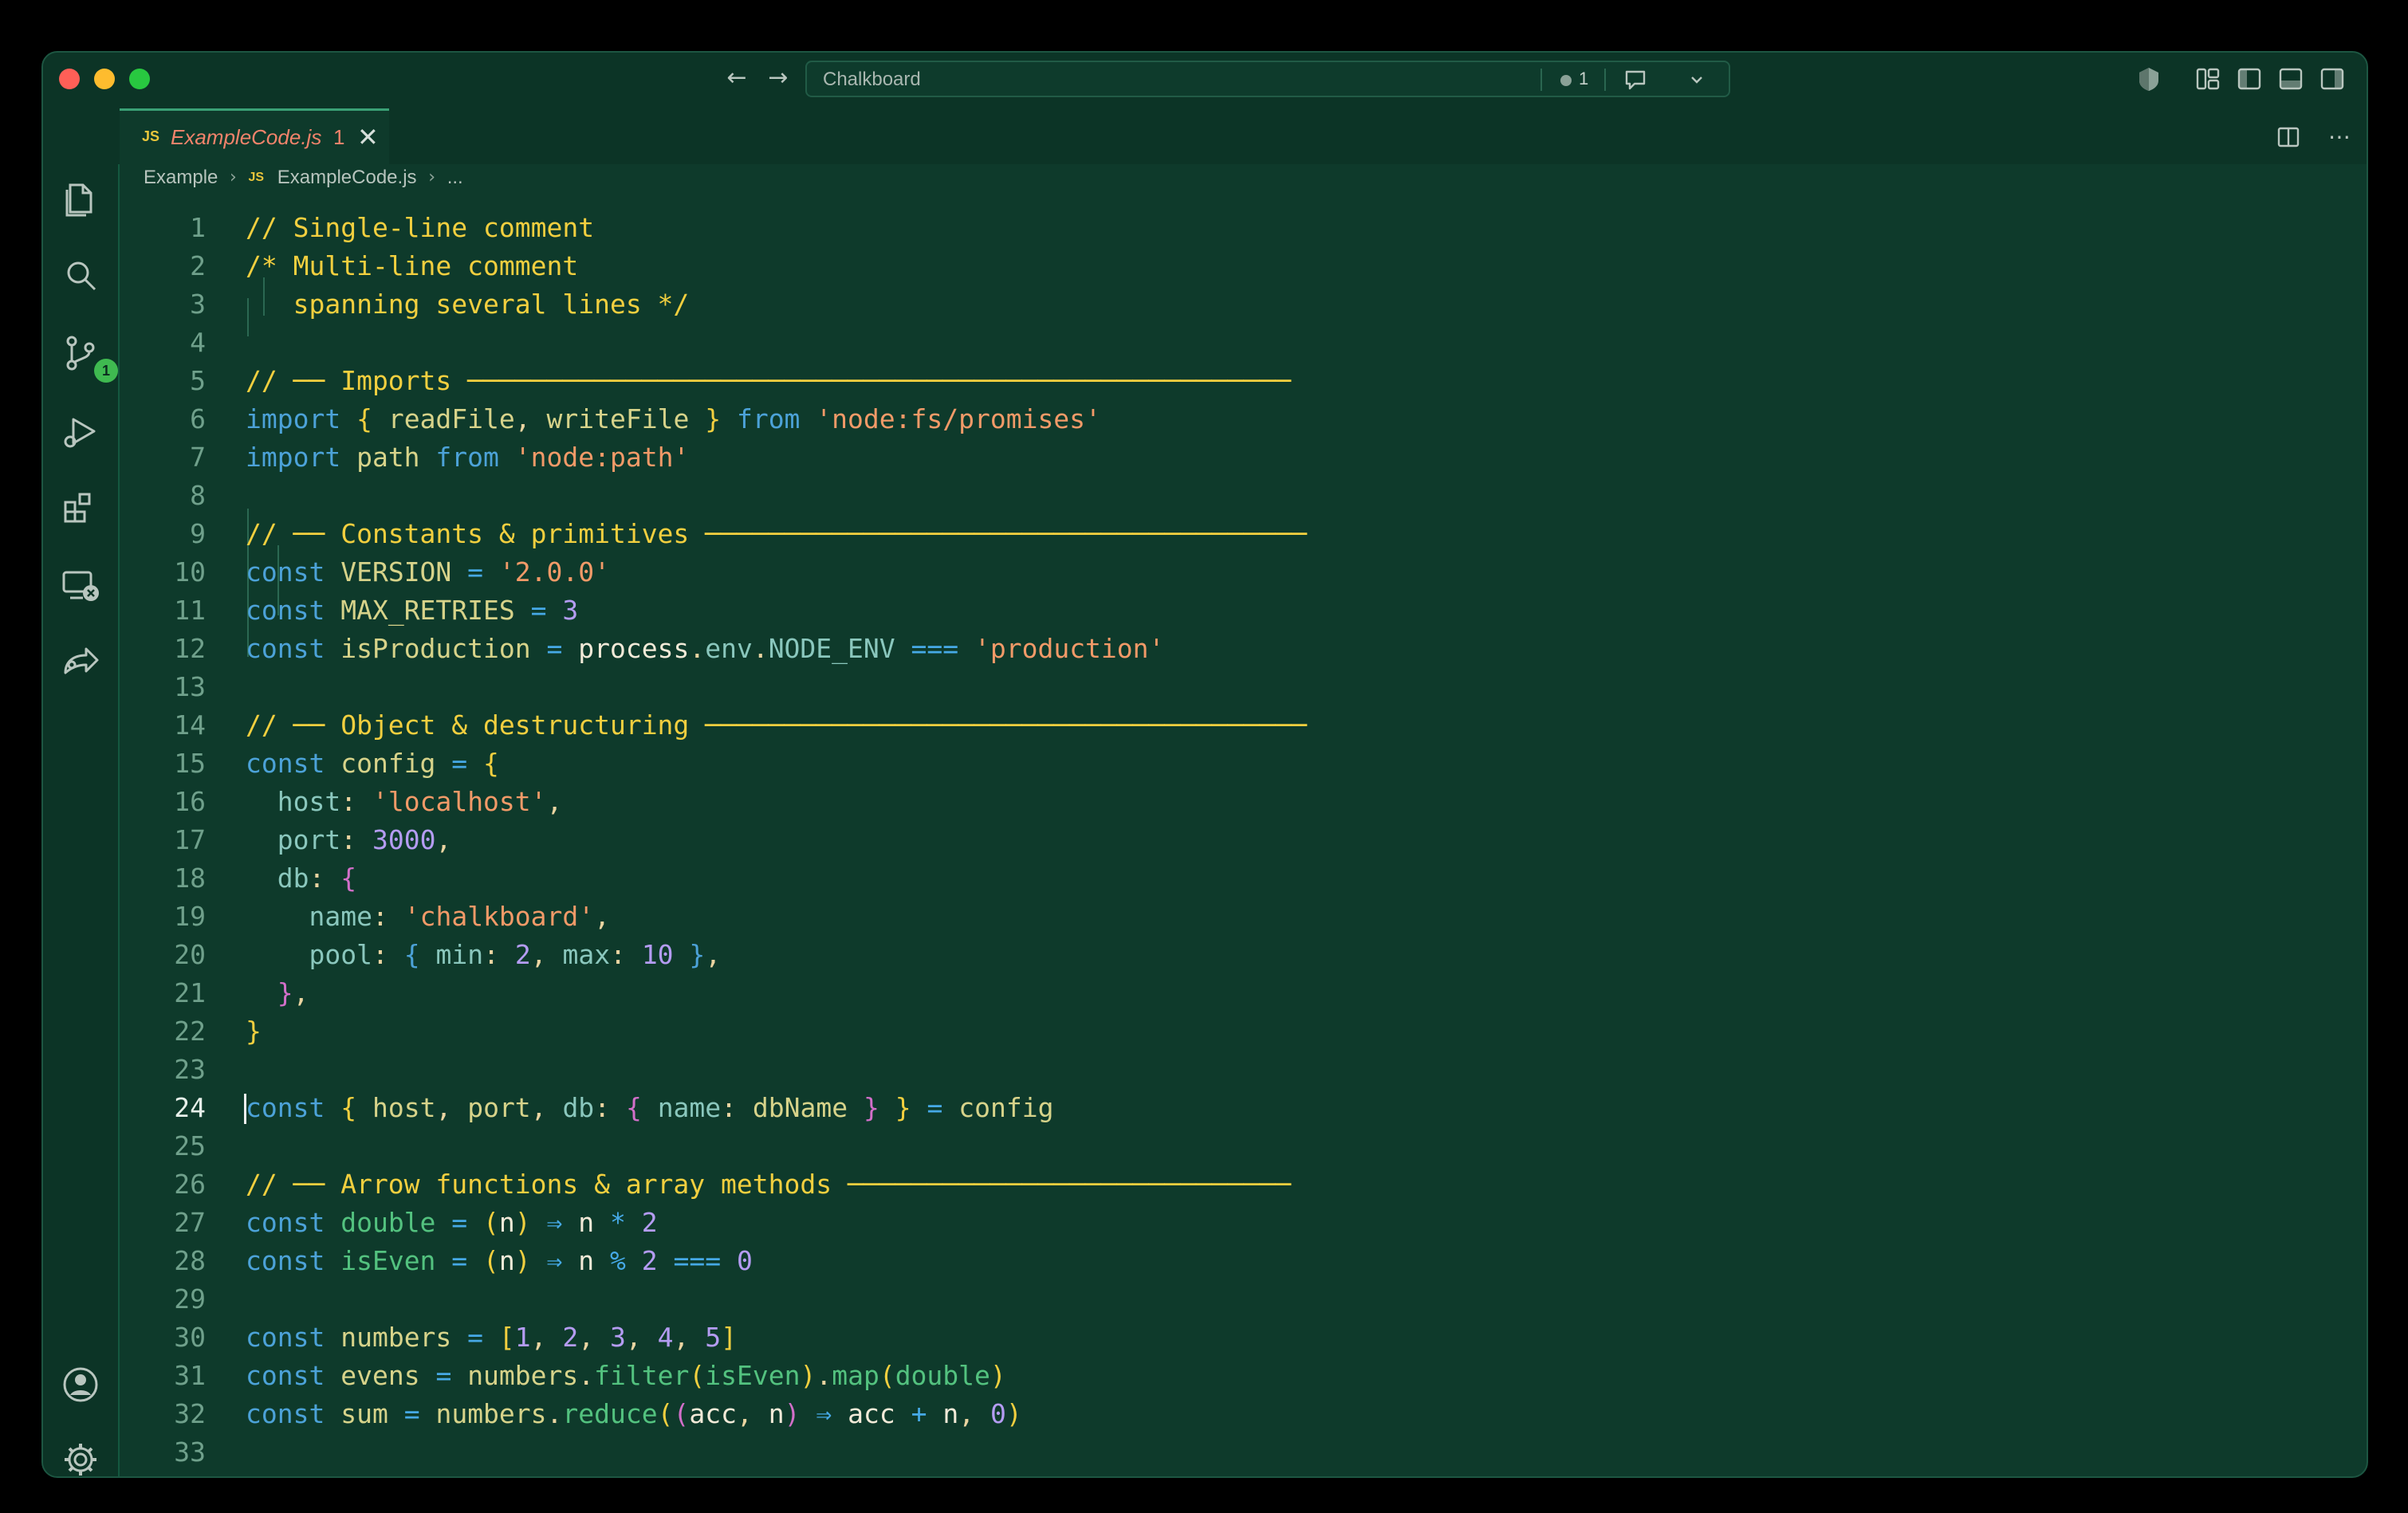  What do you see at coordinates (190, 992) in the screenshot?
I see `line-number: 21` at bounding box center [190, 992].